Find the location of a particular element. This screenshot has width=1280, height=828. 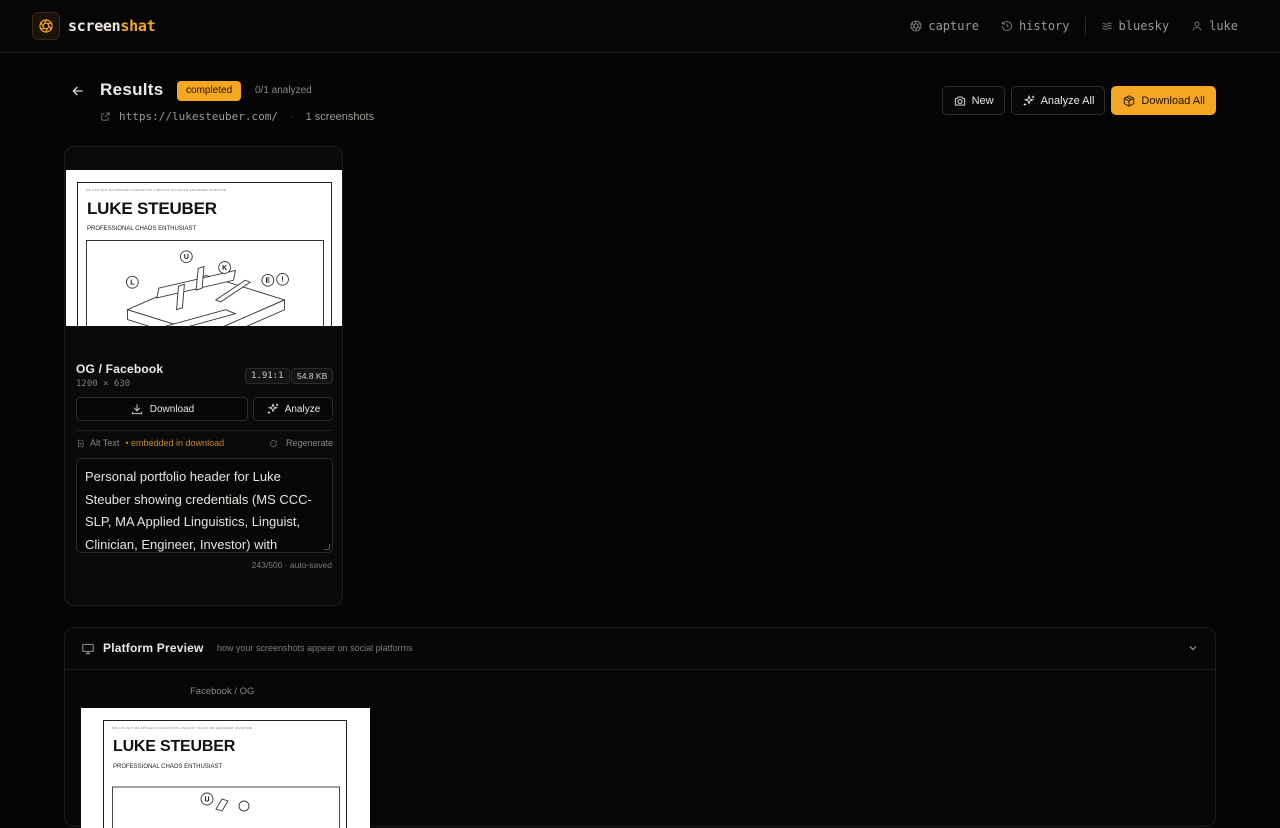

refresh-icon is located at coordinates (273, 443).